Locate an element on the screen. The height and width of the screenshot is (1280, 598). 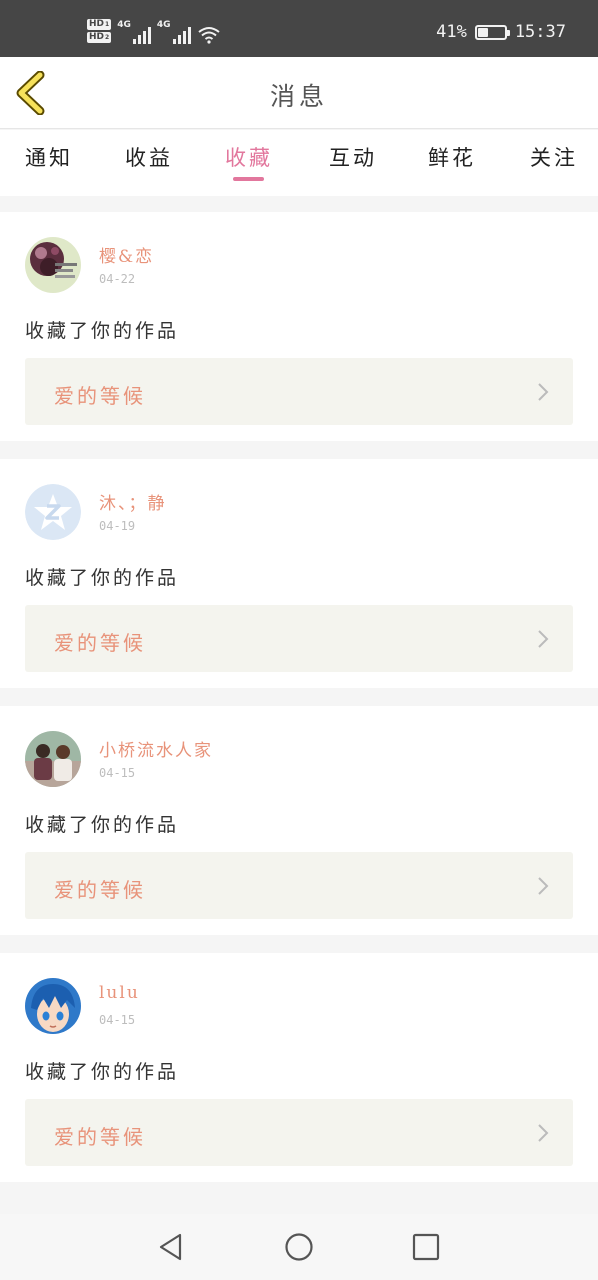
status-bar-right: 41% 15:37 is located at coordinates (501, 32).